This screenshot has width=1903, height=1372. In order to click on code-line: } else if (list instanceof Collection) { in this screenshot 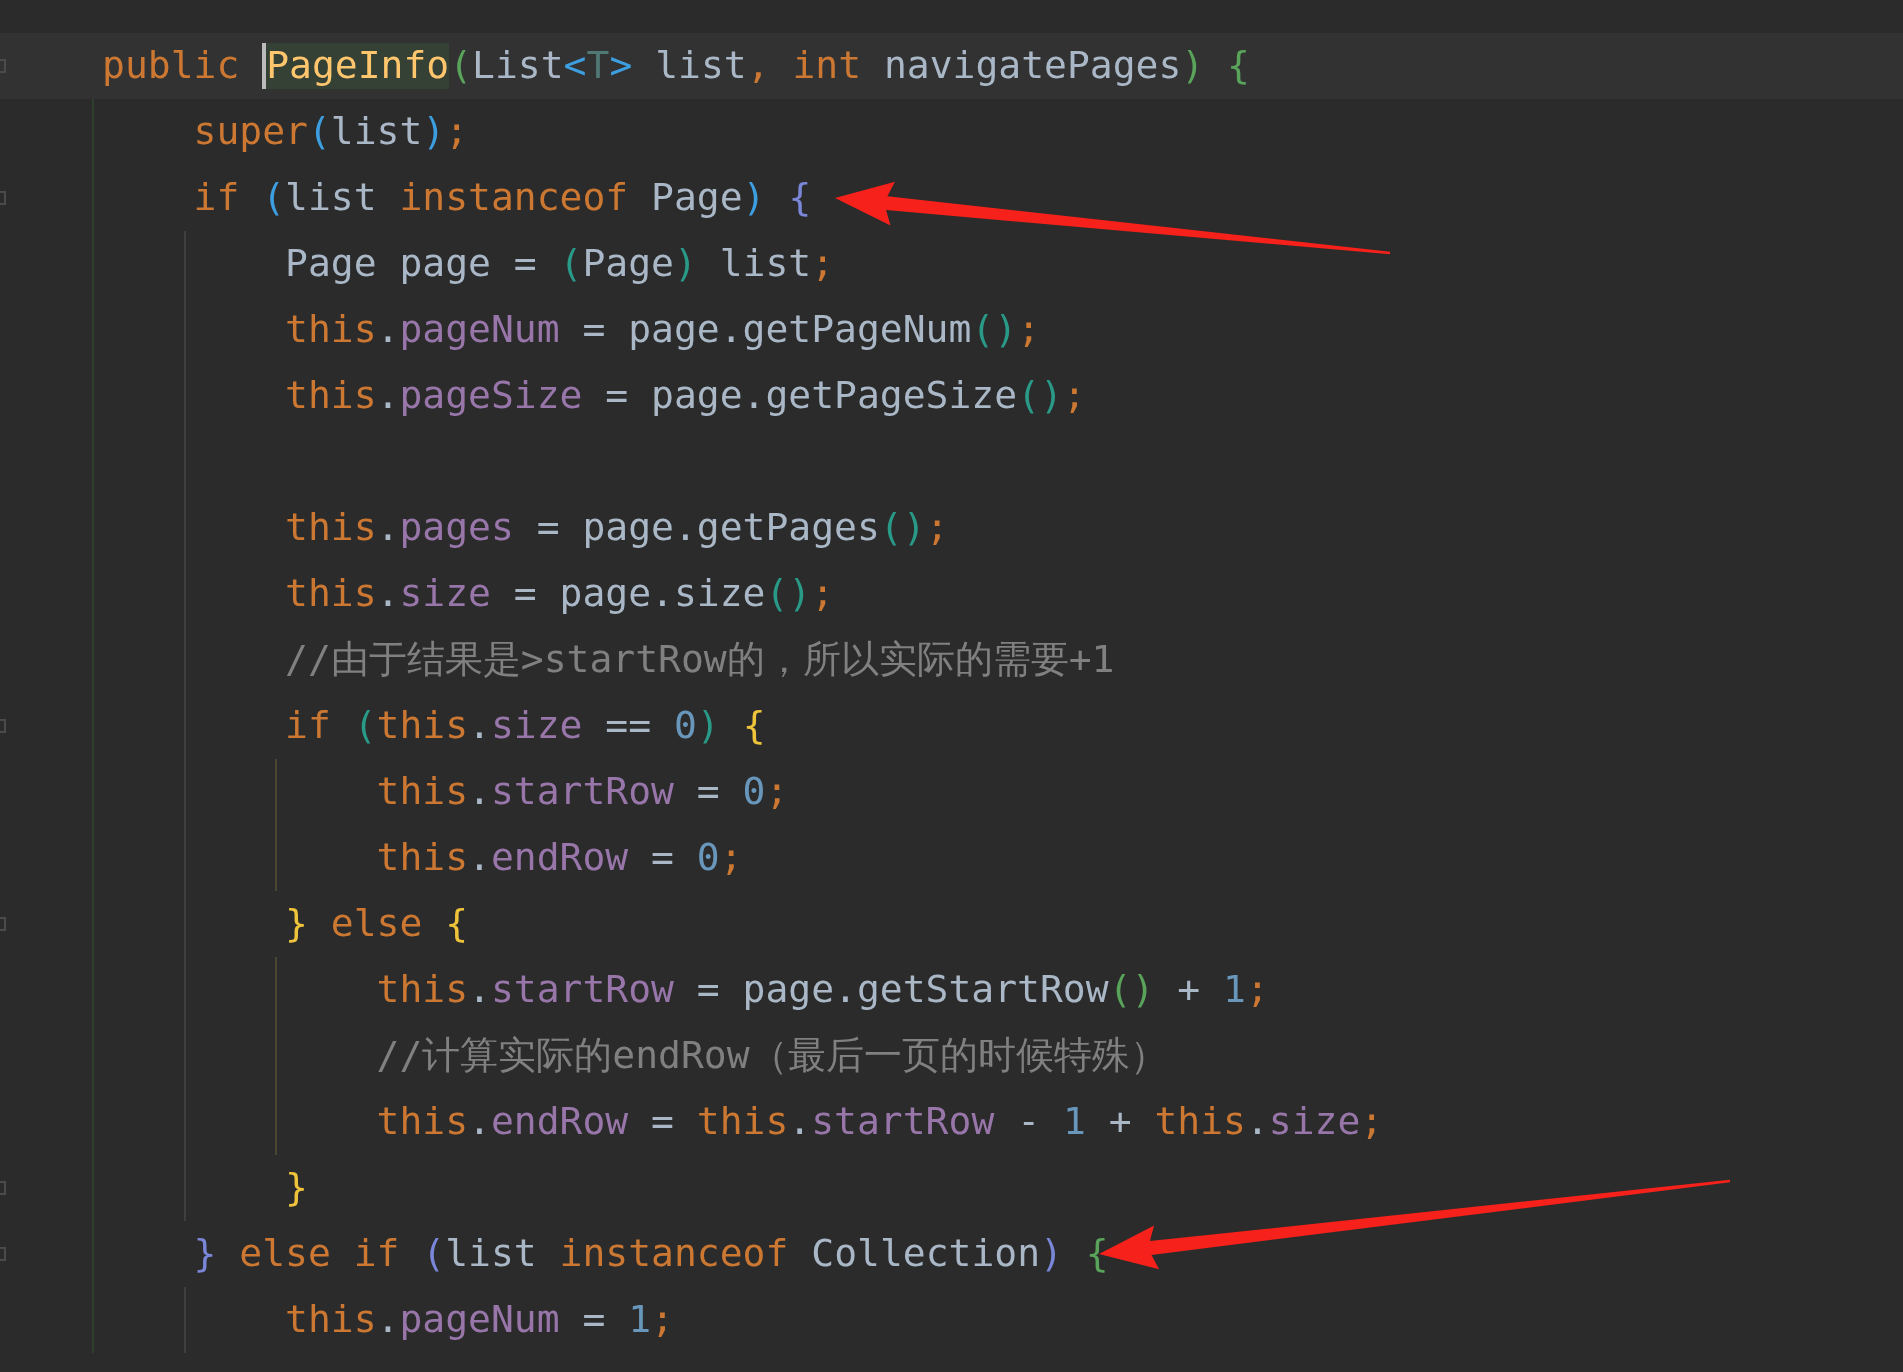, I will do `click(651, 1254)`.